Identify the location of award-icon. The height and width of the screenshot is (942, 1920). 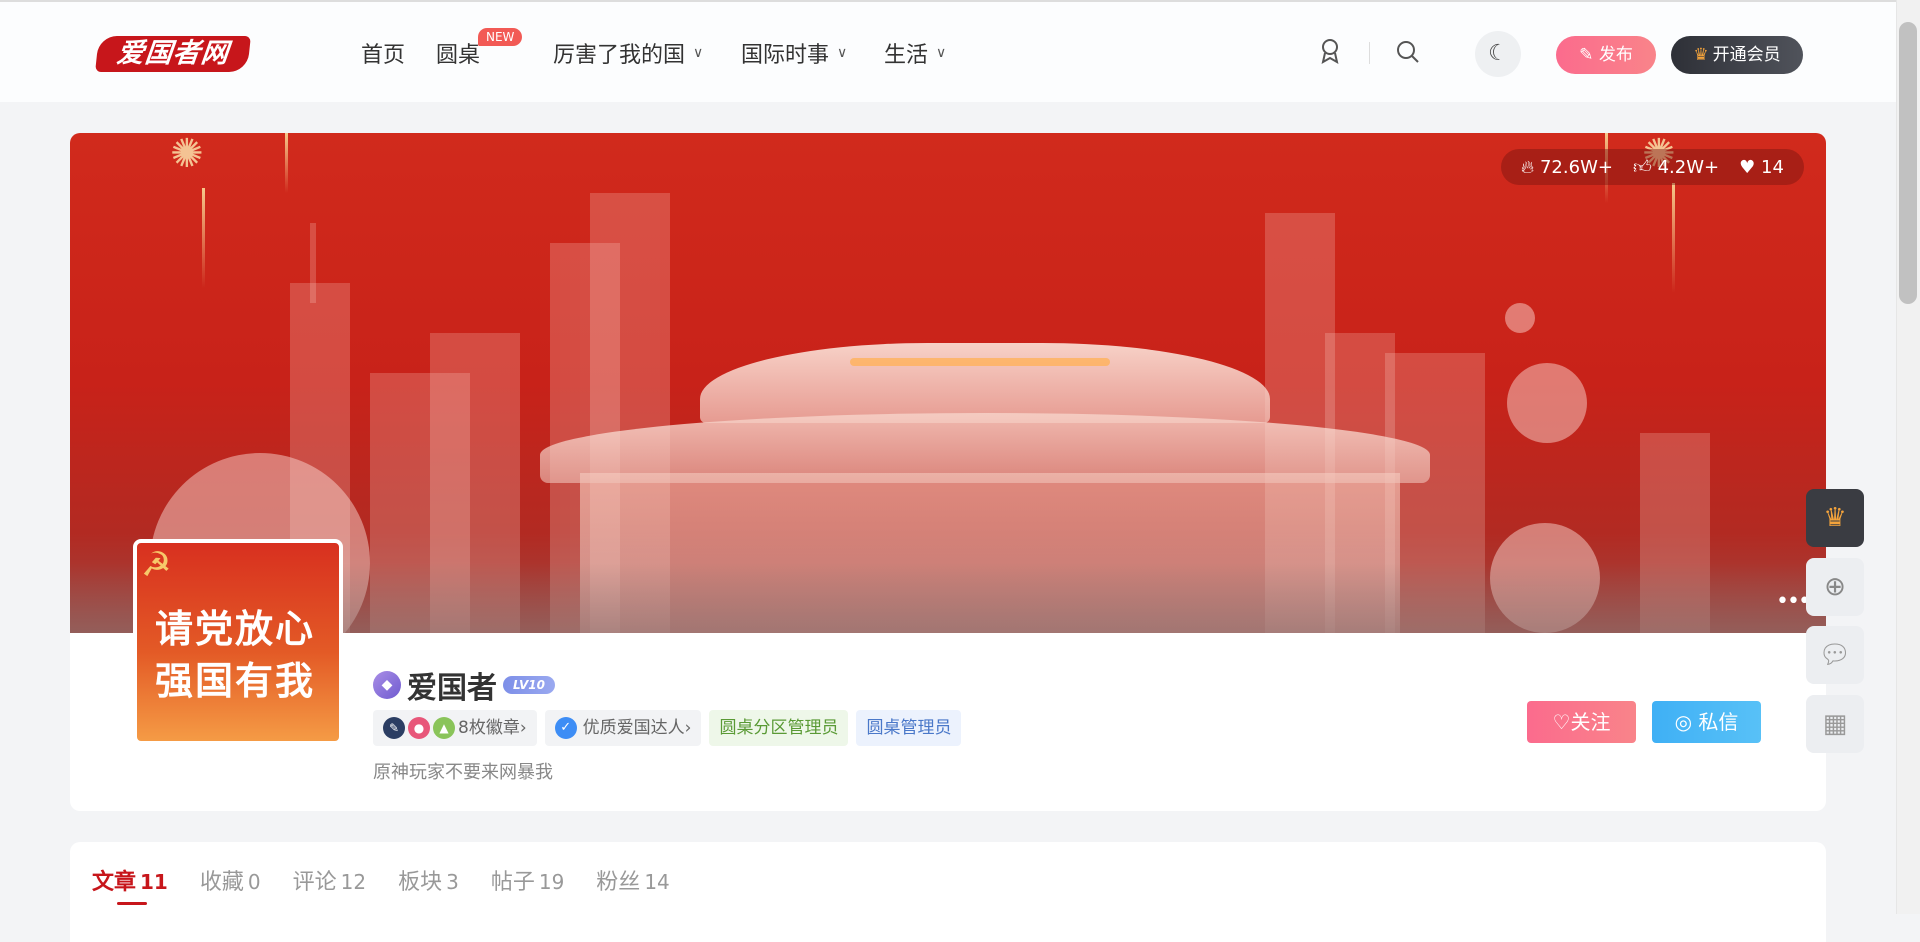
(1330, 54).